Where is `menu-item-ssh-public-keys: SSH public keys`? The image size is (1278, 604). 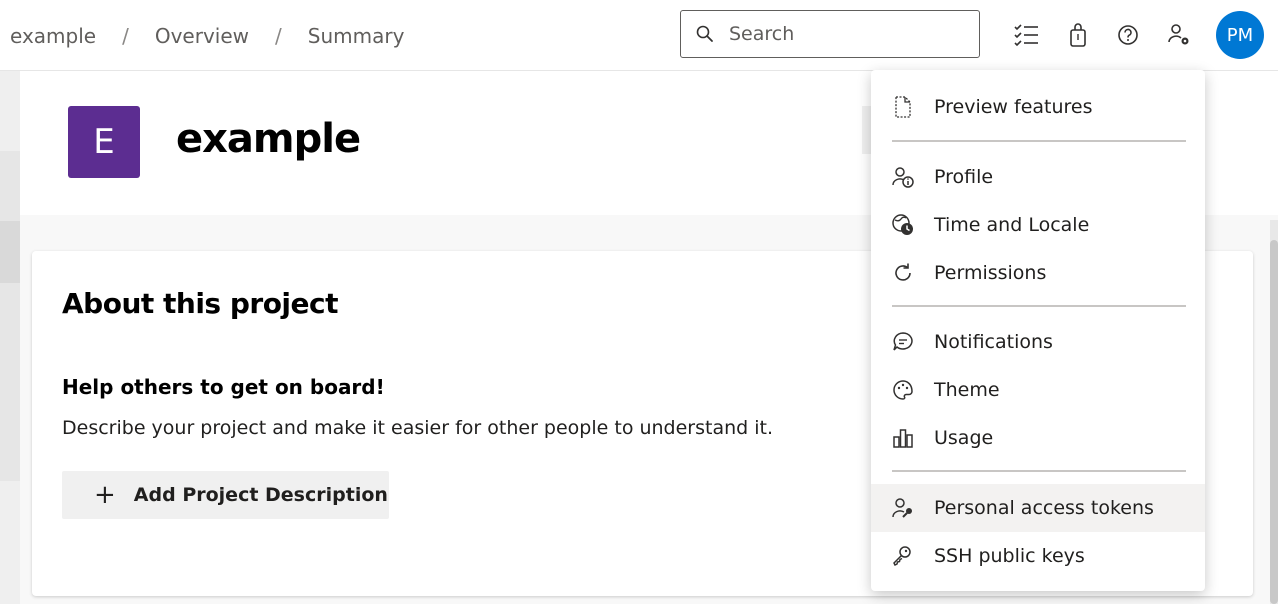 menu-item-ssh-public-keys: SSH public keys is located at coordinates (1038, 556).